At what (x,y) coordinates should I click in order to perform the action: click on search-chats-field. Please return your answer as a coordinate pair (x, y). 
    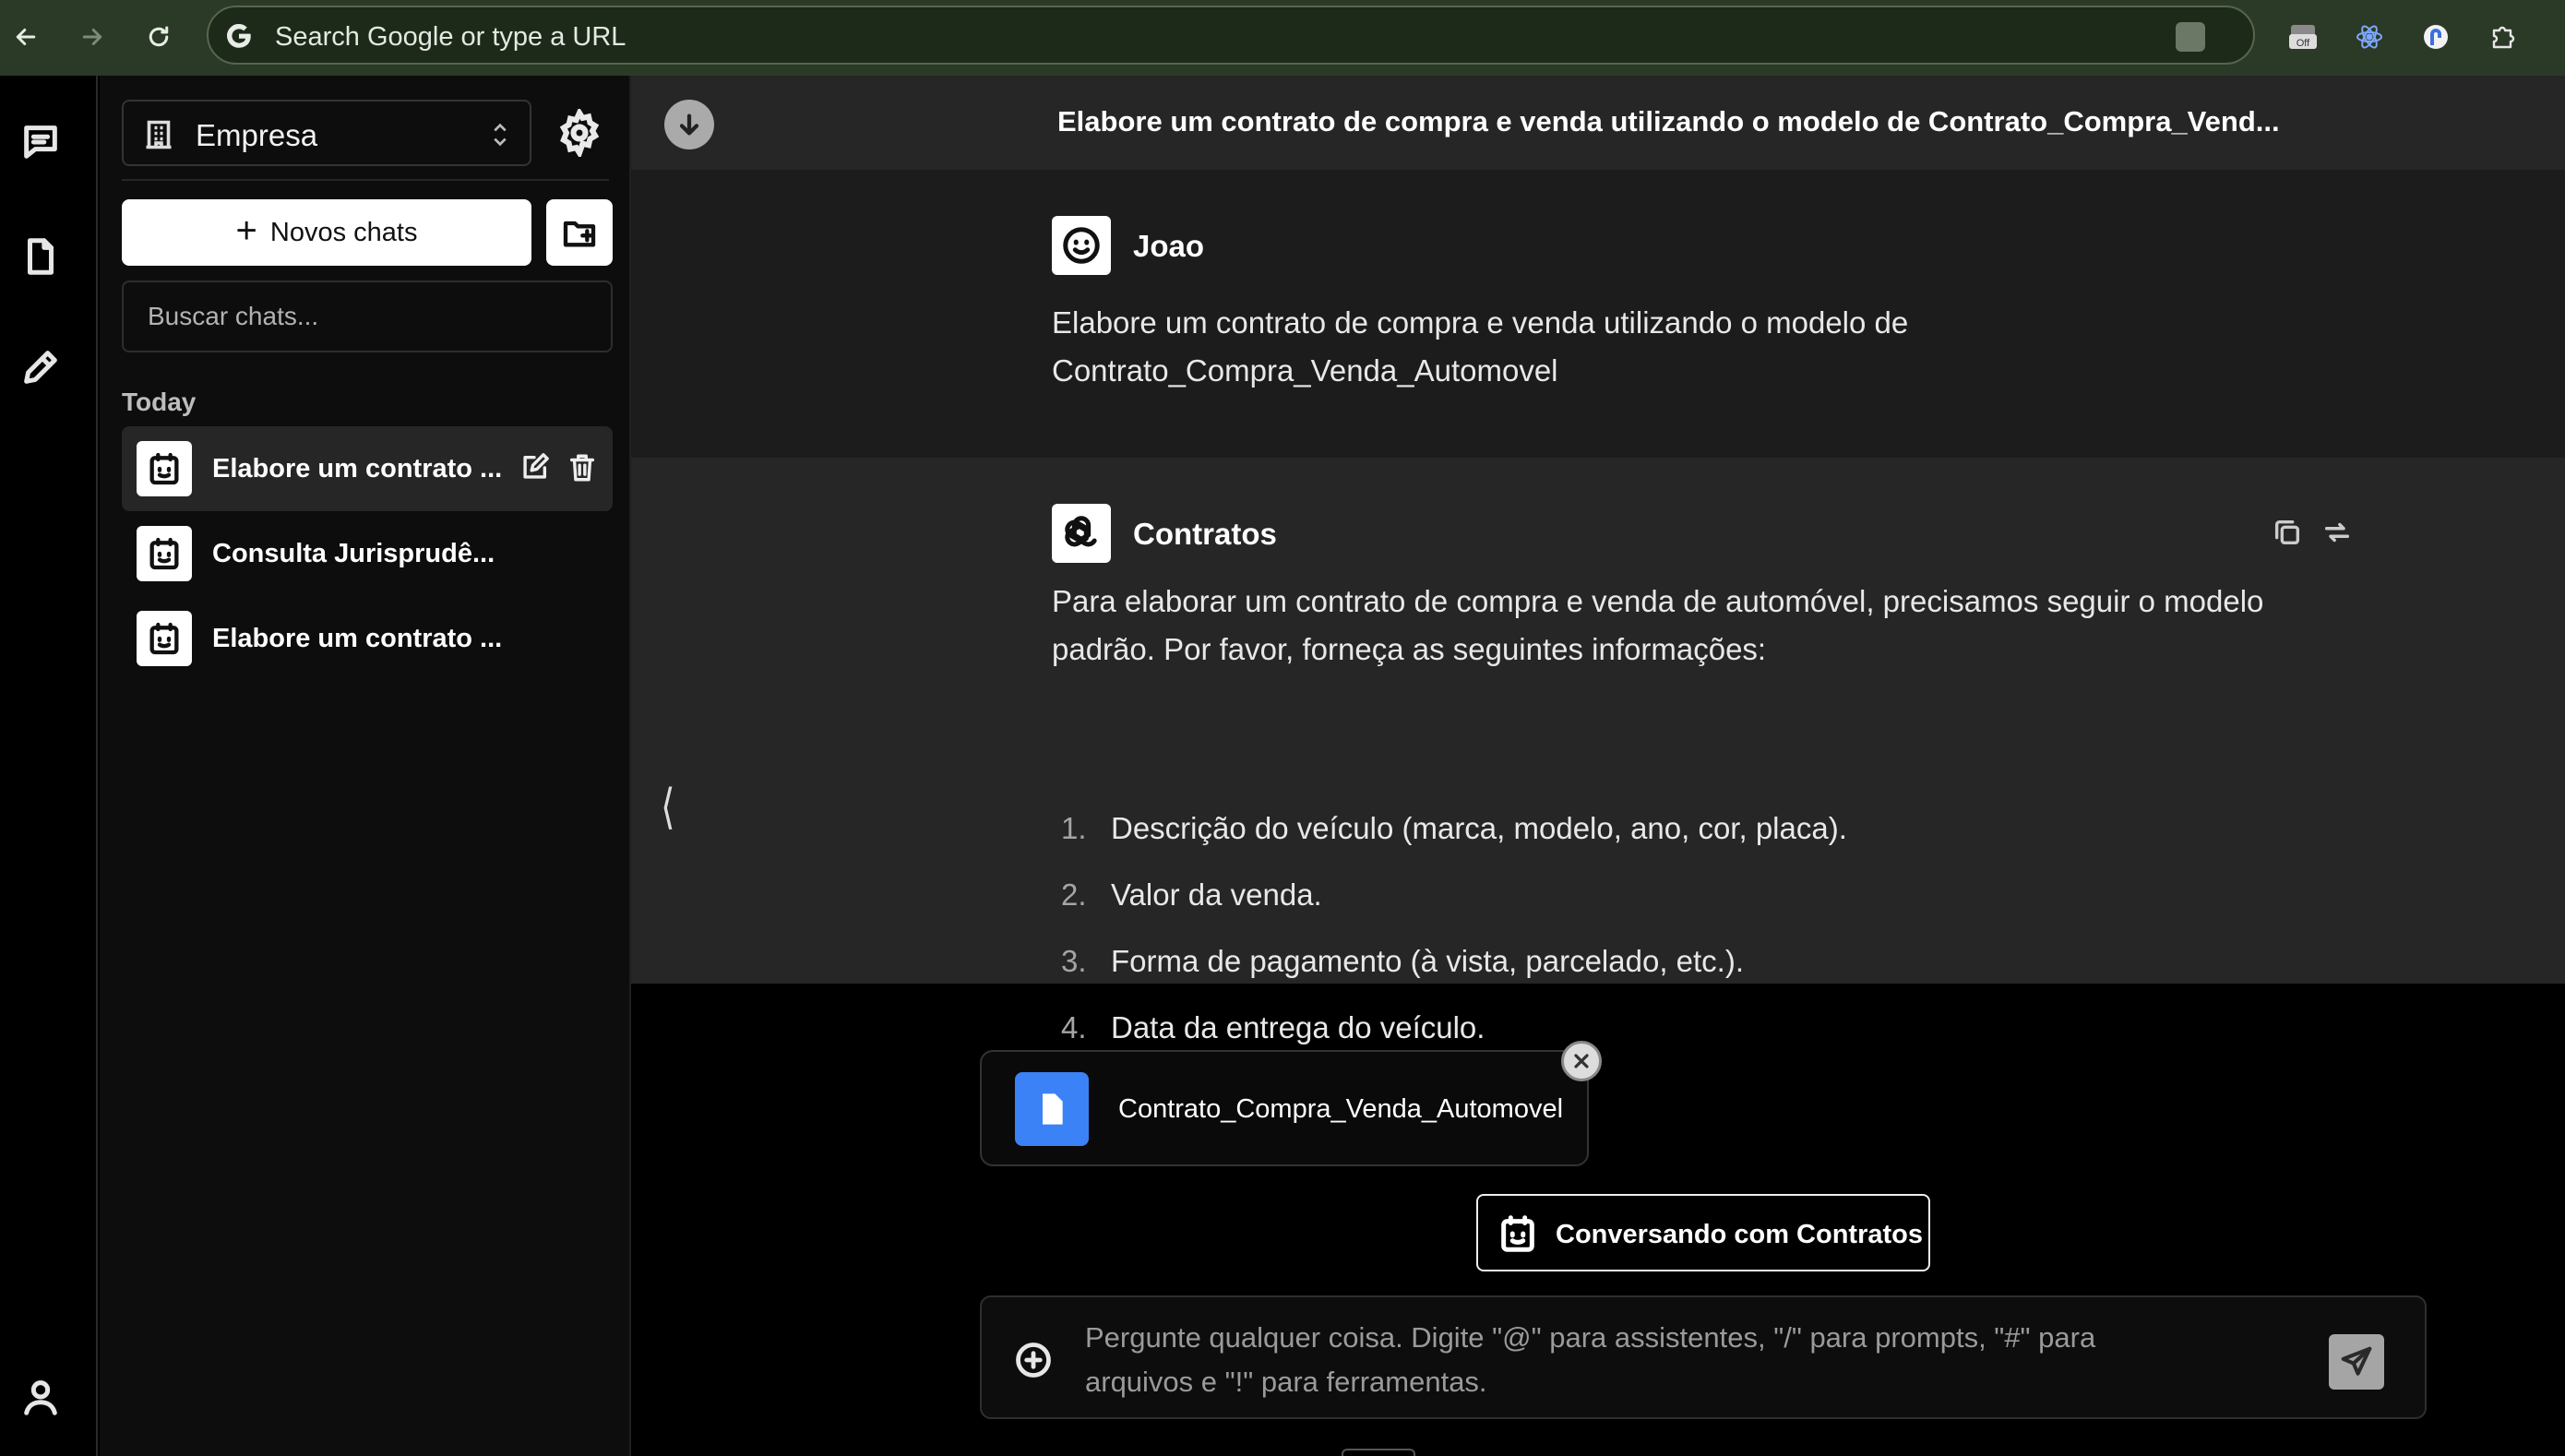
    Looking at the image, I should click on (367, 316).